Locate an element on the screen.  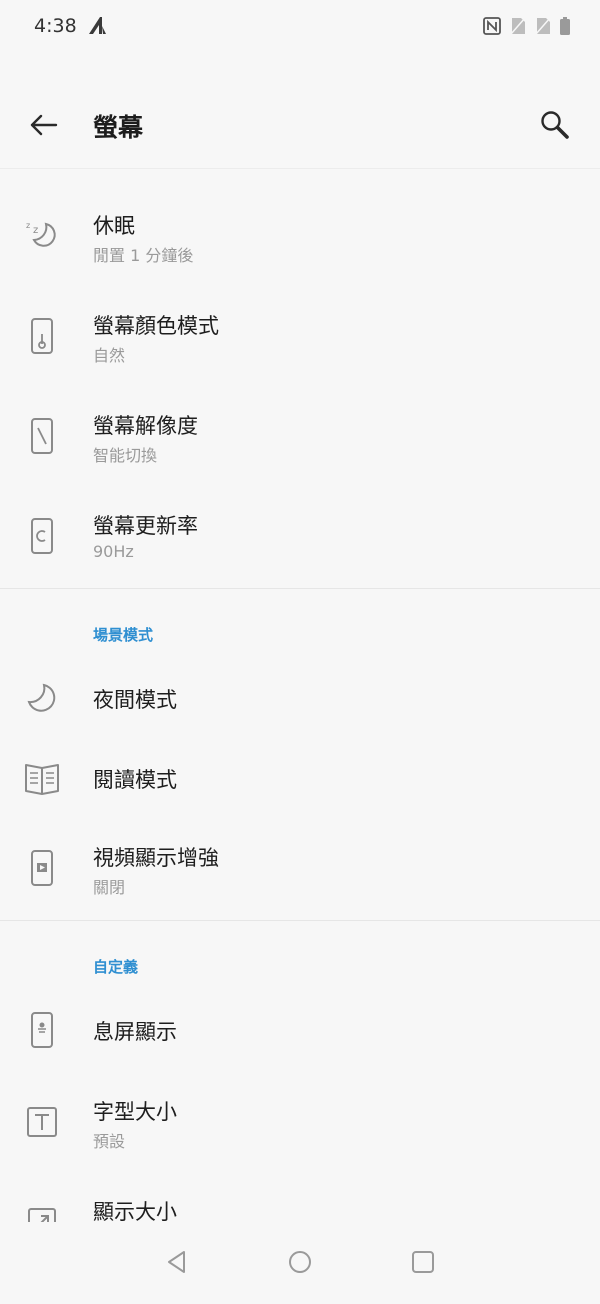
carrier-logo-icon is located at coordinates (97, 25).